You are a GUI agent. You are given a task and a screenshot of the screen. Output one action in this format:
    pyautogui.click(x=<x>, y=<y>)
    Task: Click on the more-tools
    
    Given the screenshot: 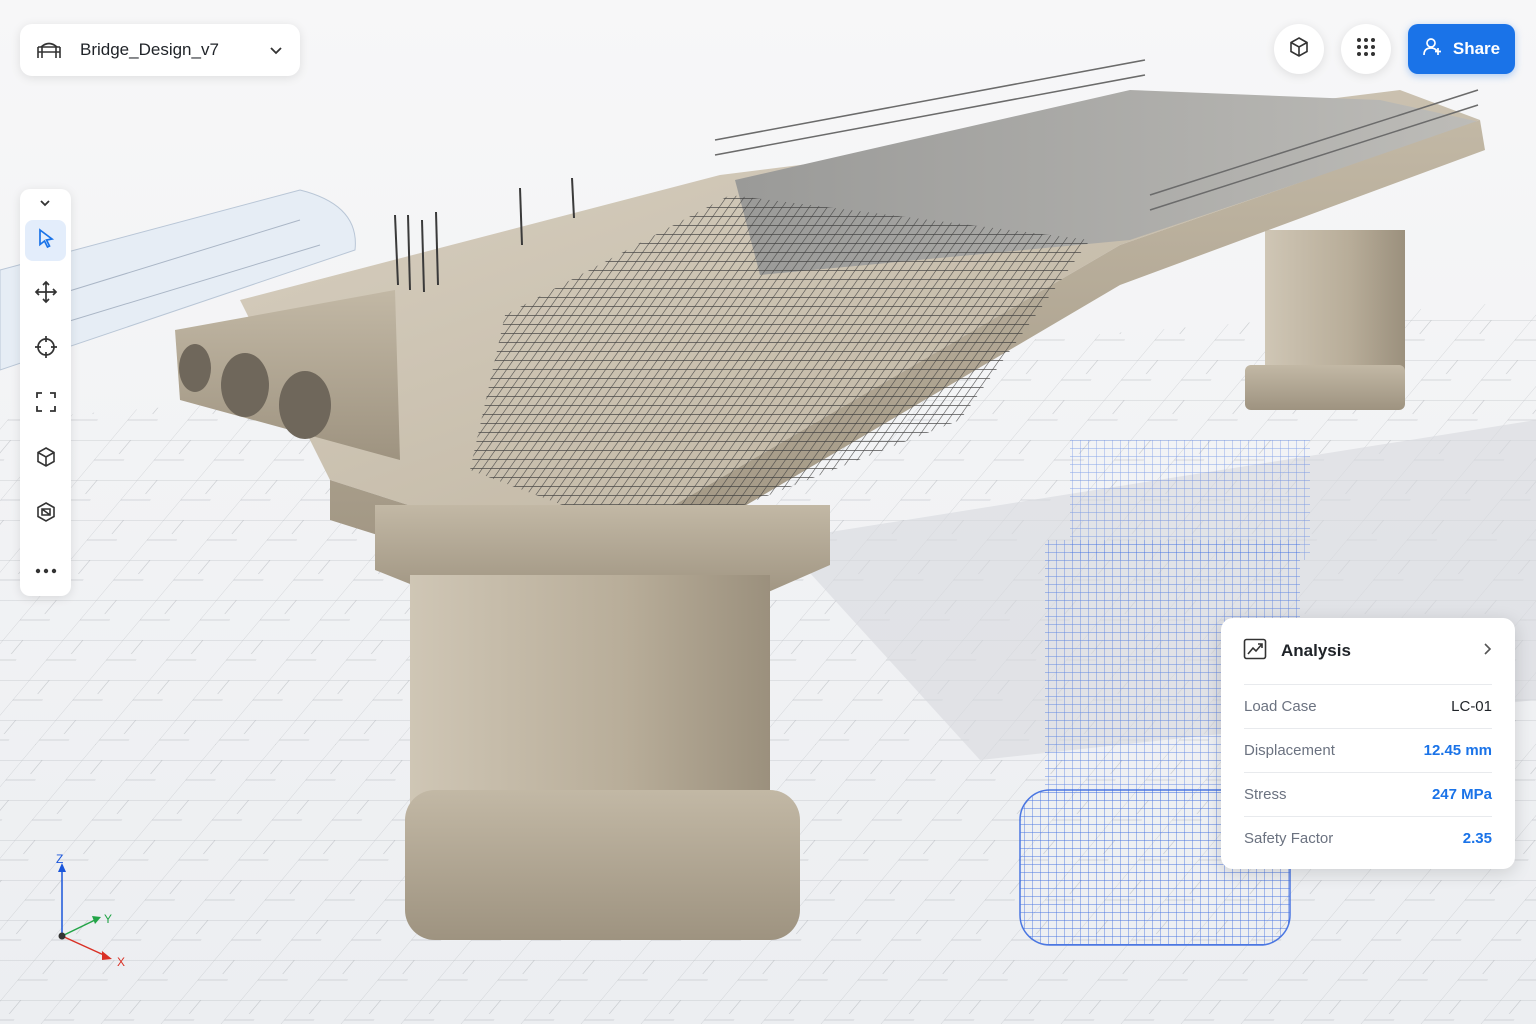 What is the action you would take?
    pyautogui.click(x=45, y=569)
    